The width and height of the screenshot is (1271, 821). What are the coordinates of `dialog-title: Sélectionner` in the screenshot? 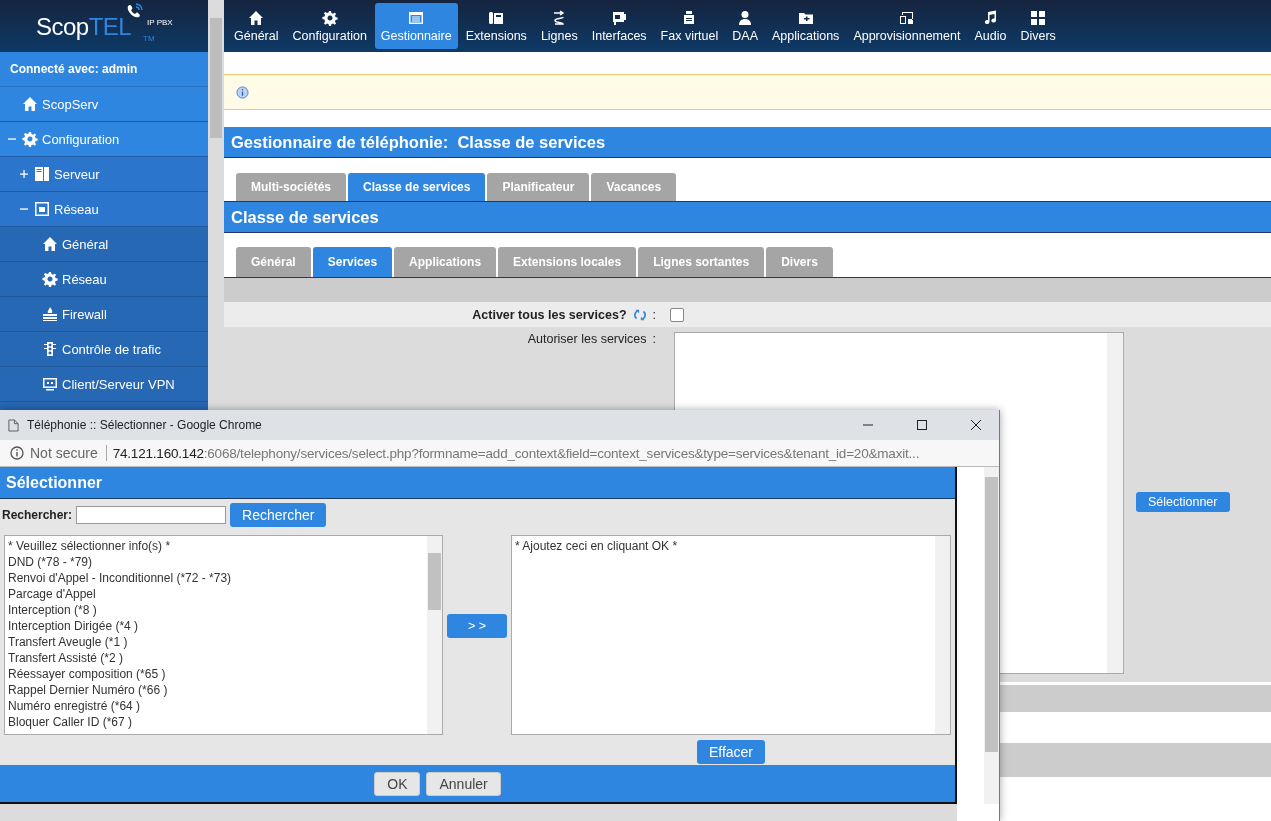 It's located at (477, 483).